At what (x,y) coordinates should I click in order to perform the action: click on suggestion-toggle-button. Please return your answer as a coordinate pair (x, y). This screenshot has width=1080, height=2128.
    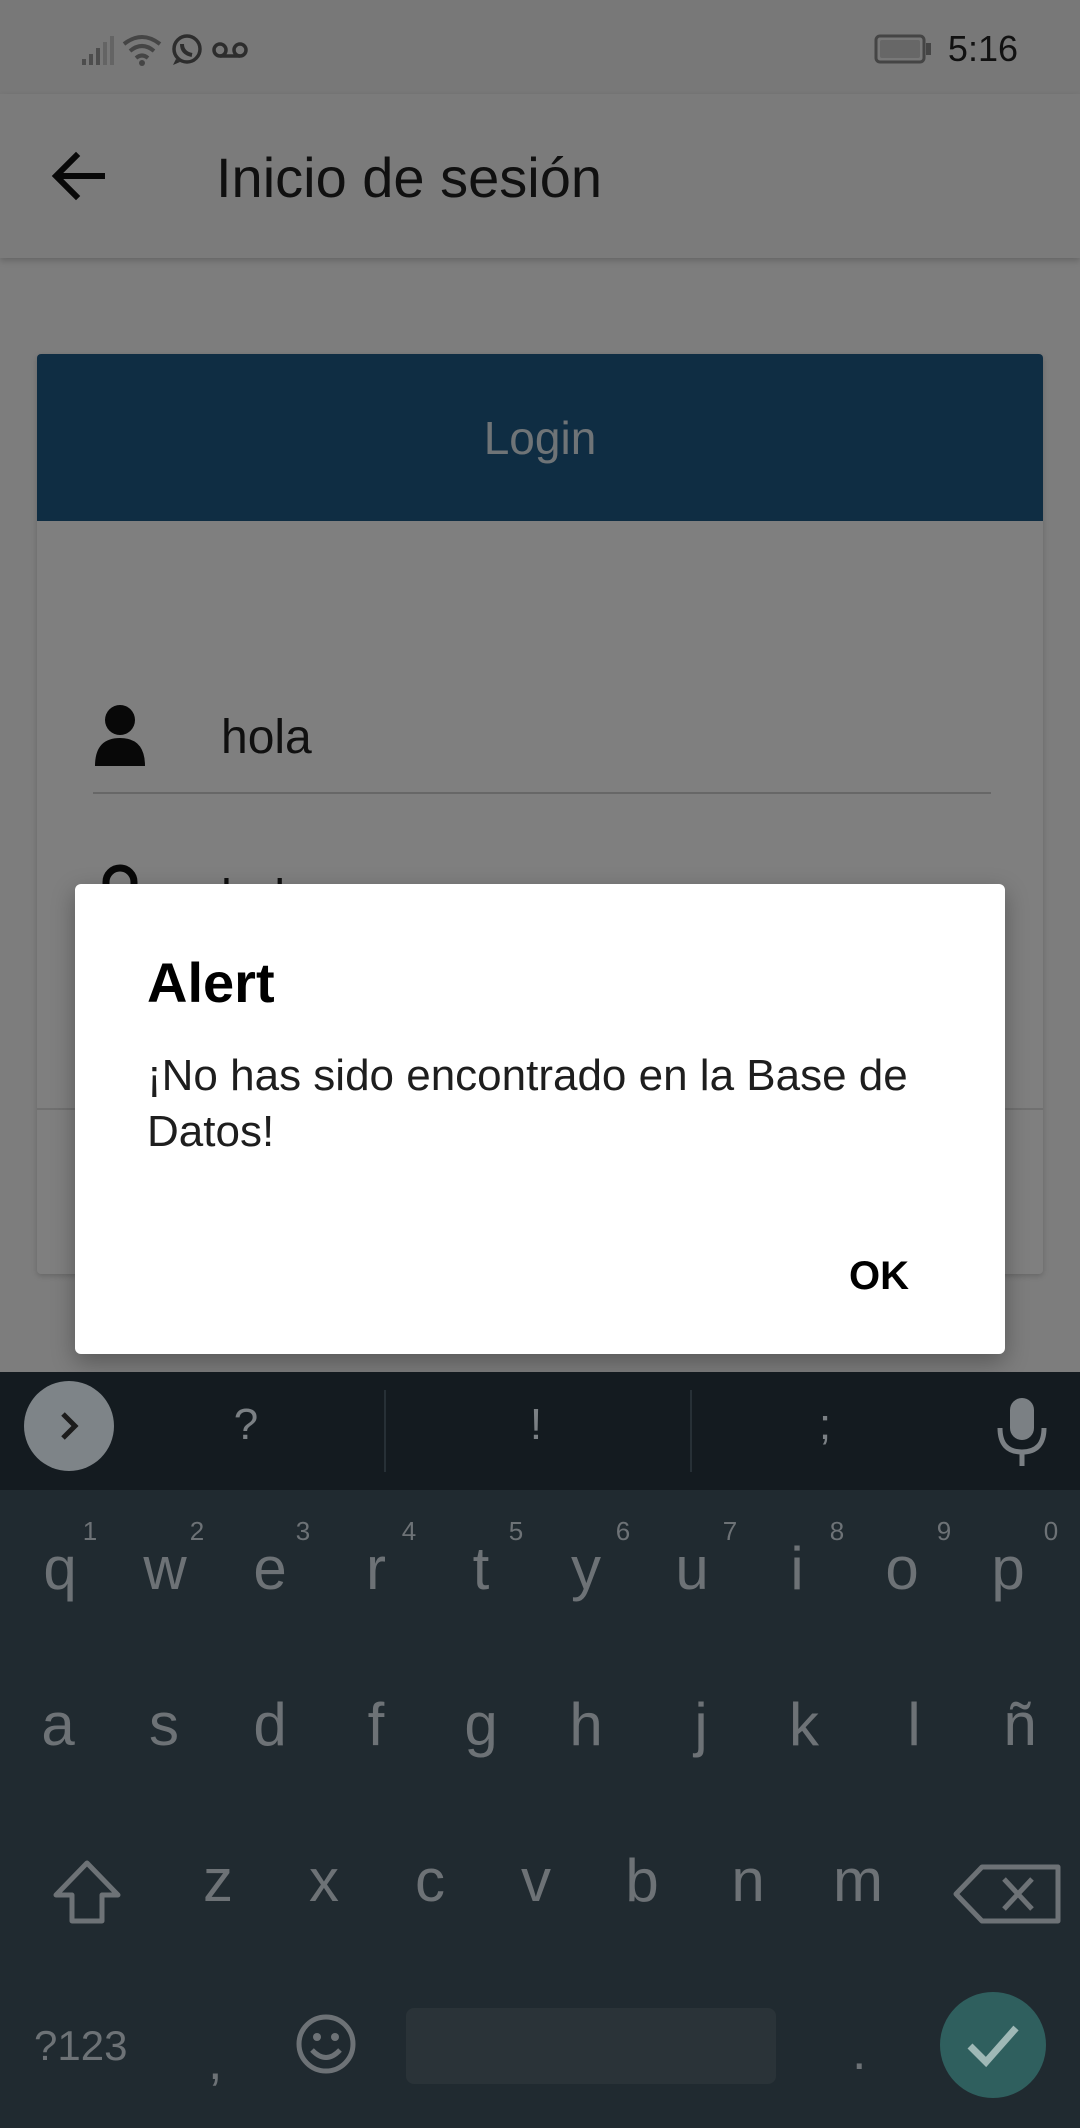
    Looking at the image, I should click on (69, 1426).